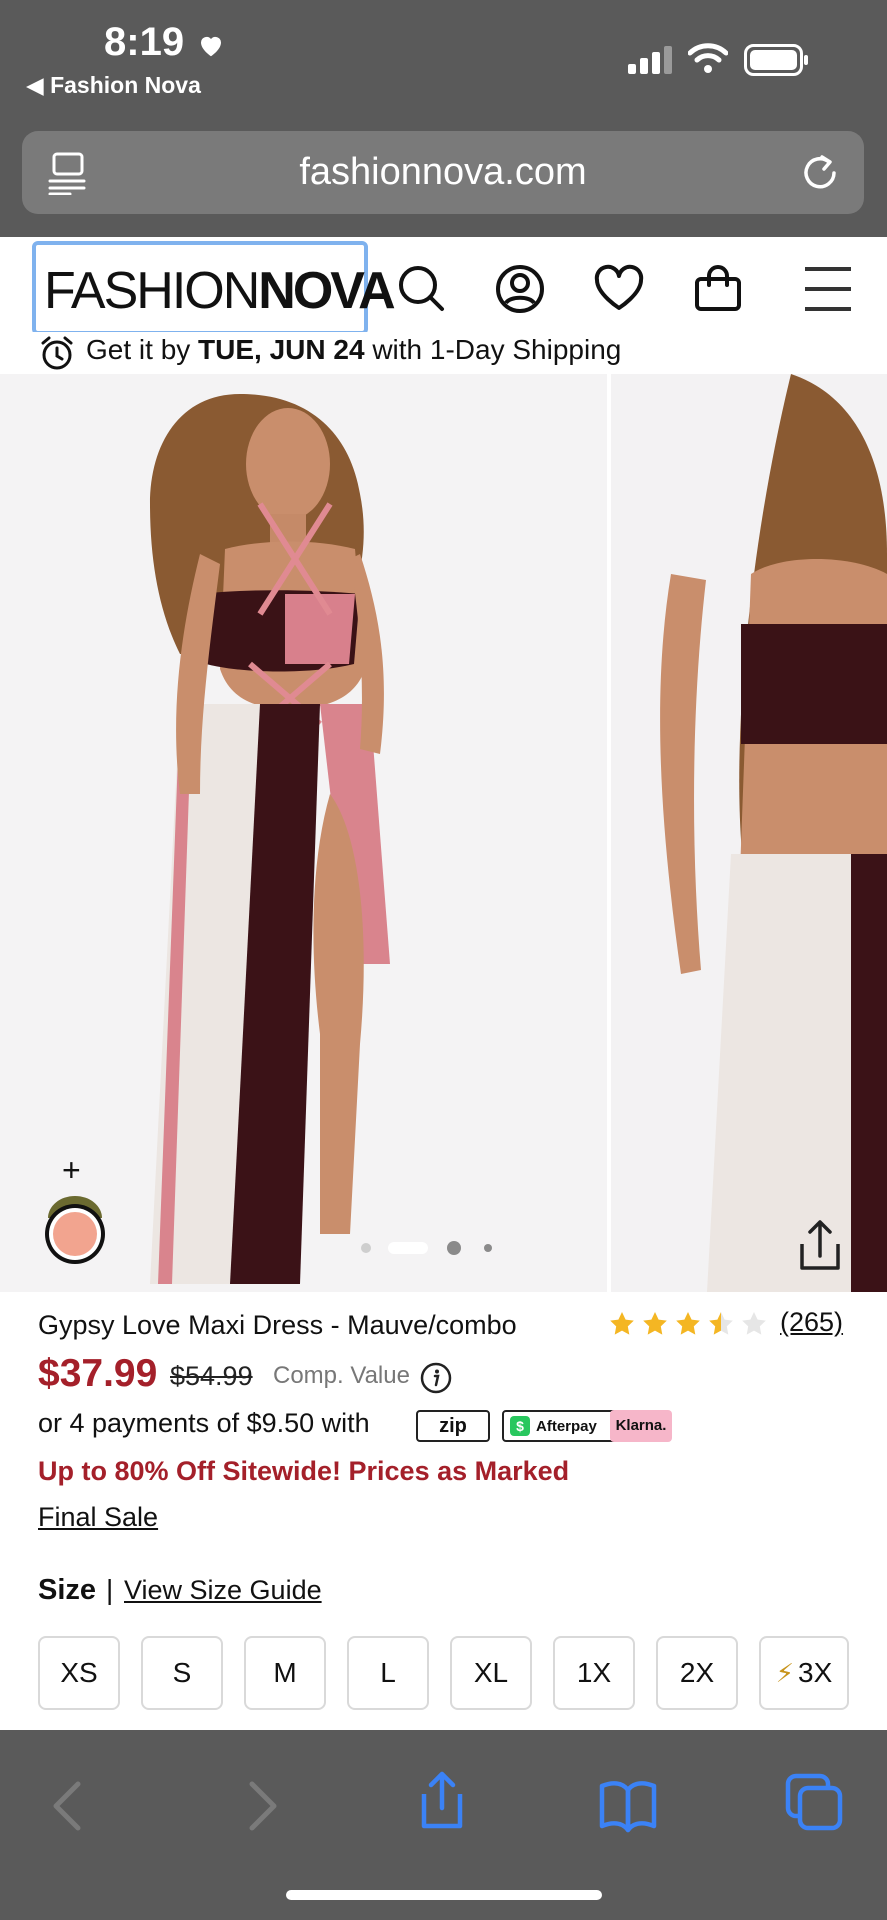 This screenshot has width=887, height=1920. What do you see at coordinates (142, 349) in the screenshot?
I see `shipping-prefix: Get it by` at bounding box center [142, 349].